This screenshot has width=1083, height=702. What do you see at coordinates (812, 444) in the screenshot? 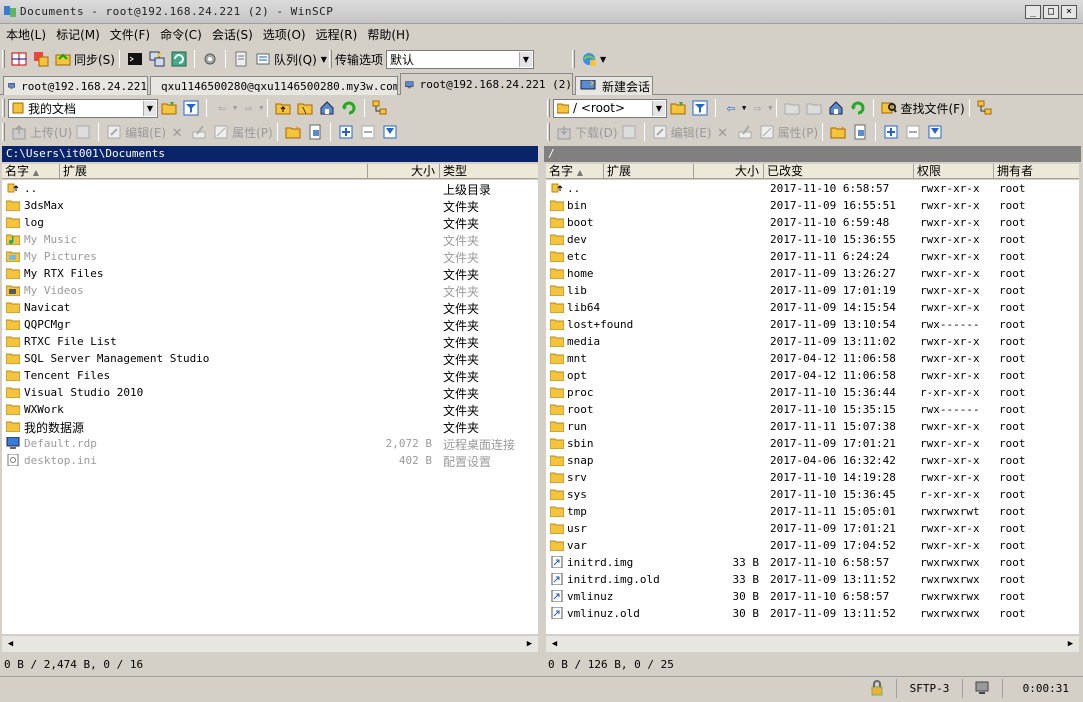
I see `table-row: sbin 2017-11-09 17:01:21 rwxr-xr-x root` at bounding box center [812, 444].